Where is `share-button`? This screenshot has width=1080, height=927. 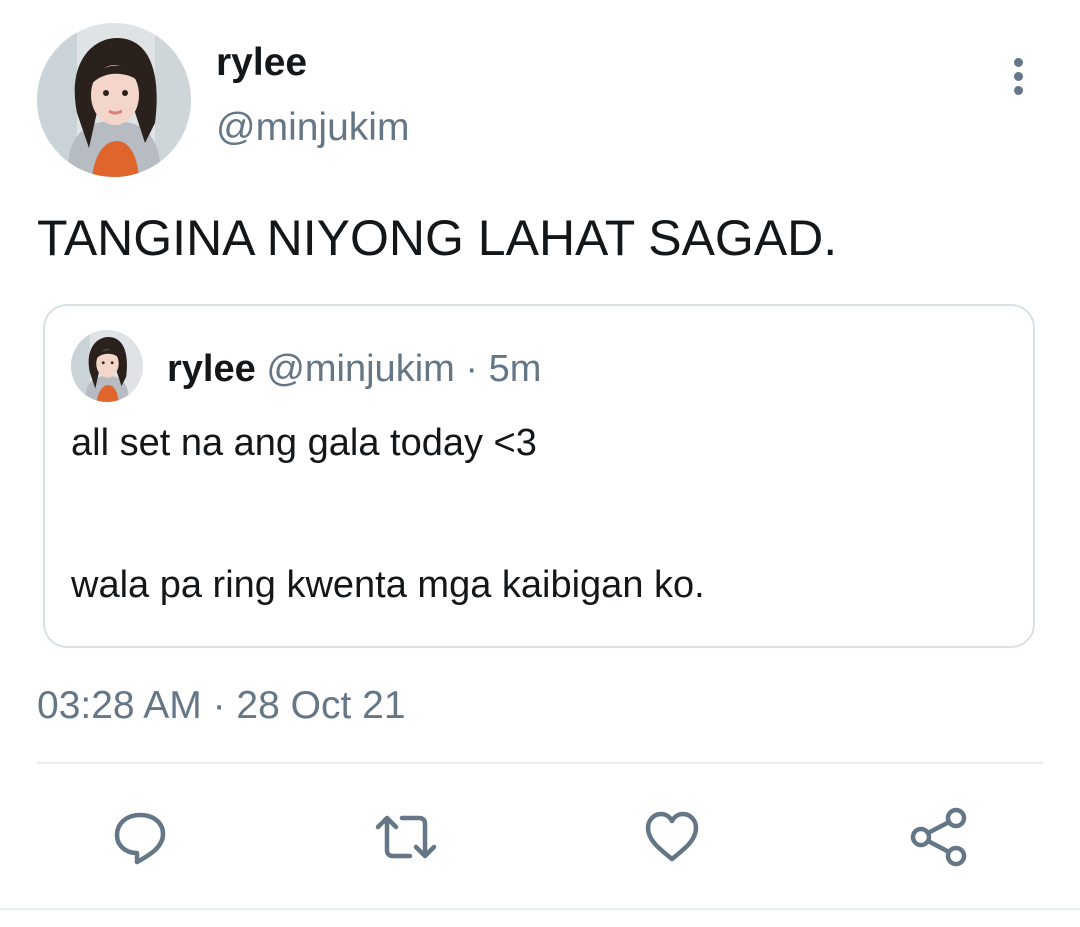
share-button is located at coordinates (939, 837).